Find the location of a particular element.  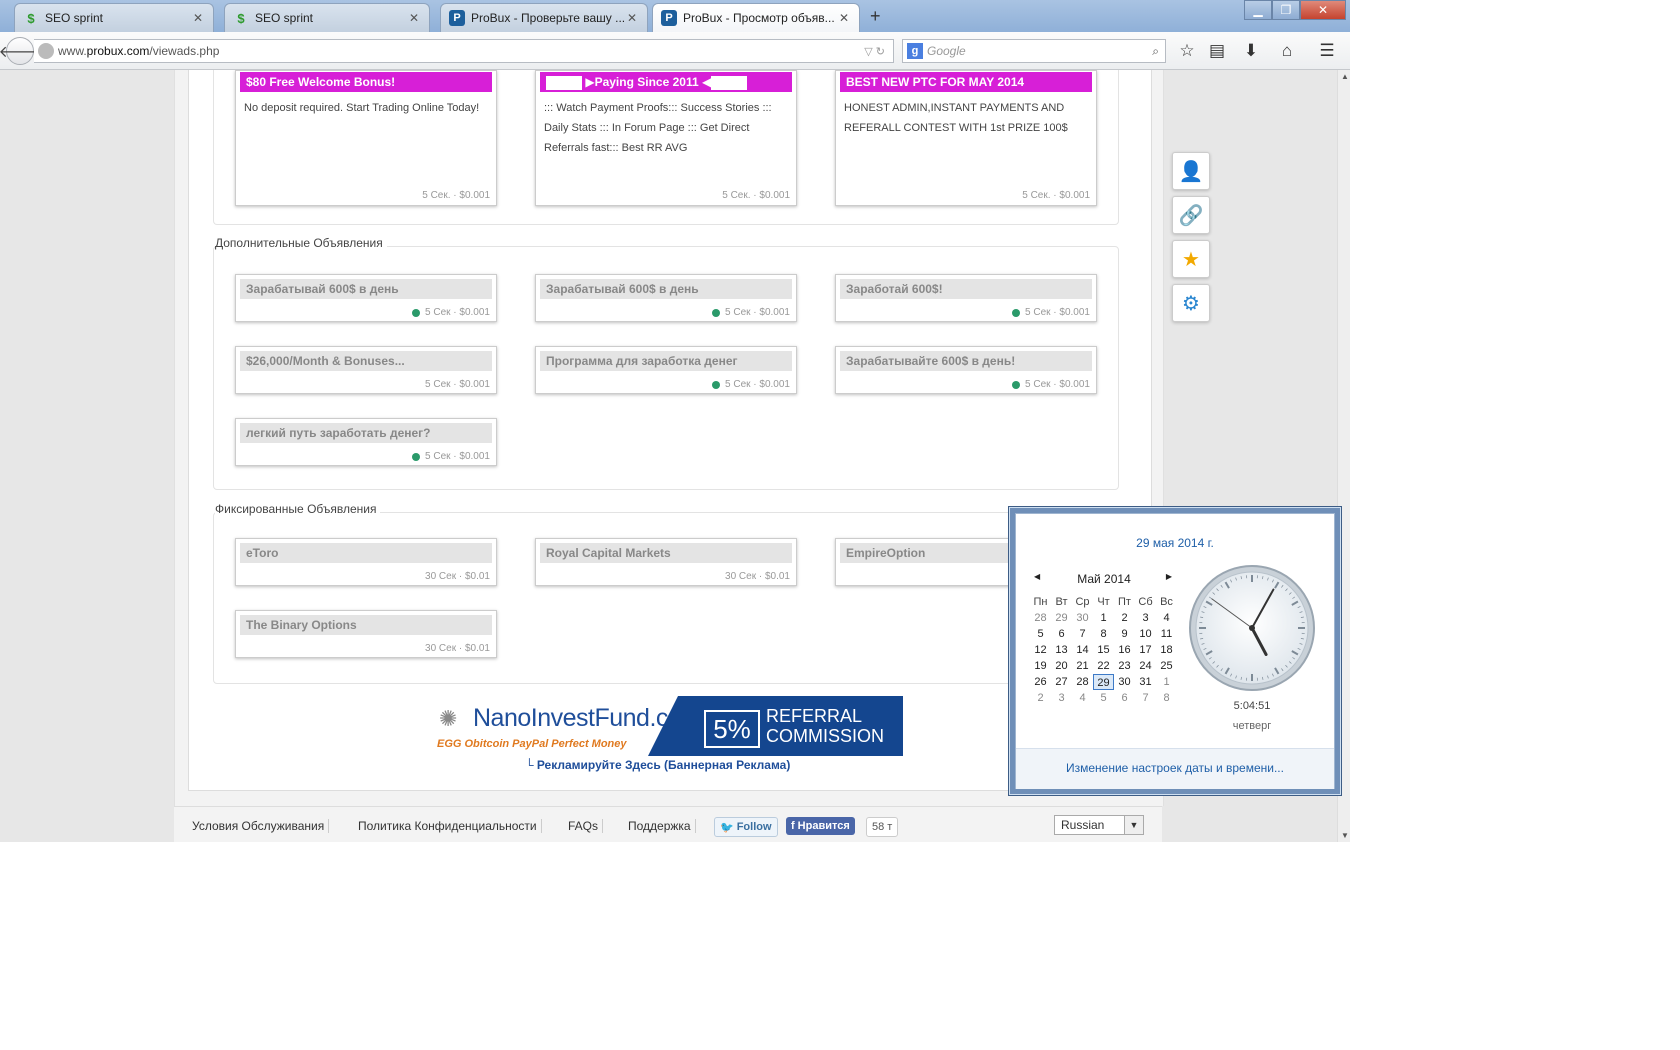

calendar-day: 16 is located at coordinates (1124, 650).